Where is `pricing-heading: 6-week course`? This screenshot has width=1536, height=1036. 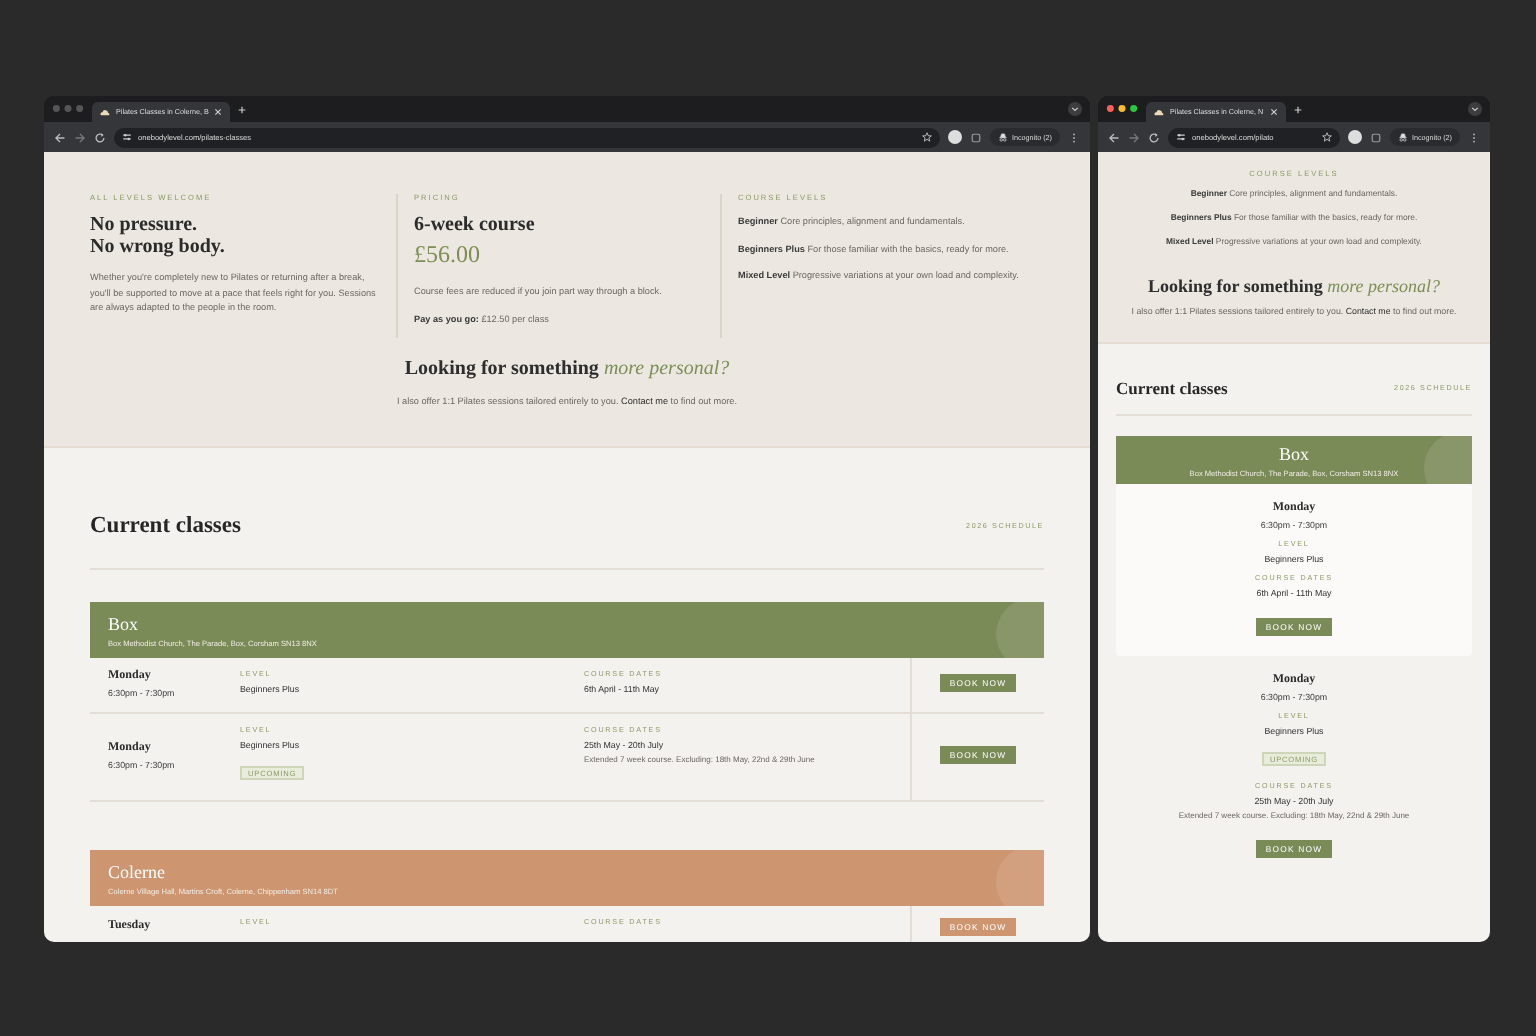 pricing-heading: 6-week course is located at coordinates (475, 225).